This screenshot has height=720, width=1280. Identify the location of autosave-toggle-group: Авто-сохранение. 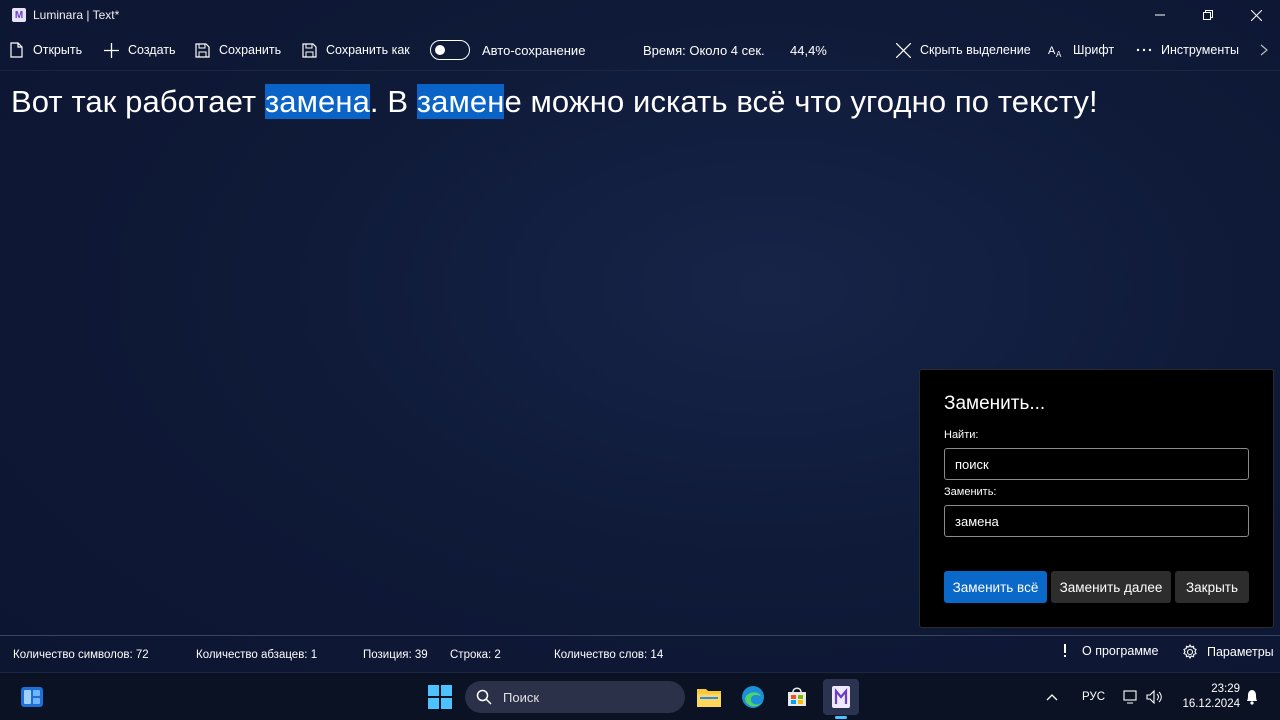
(507, 50).